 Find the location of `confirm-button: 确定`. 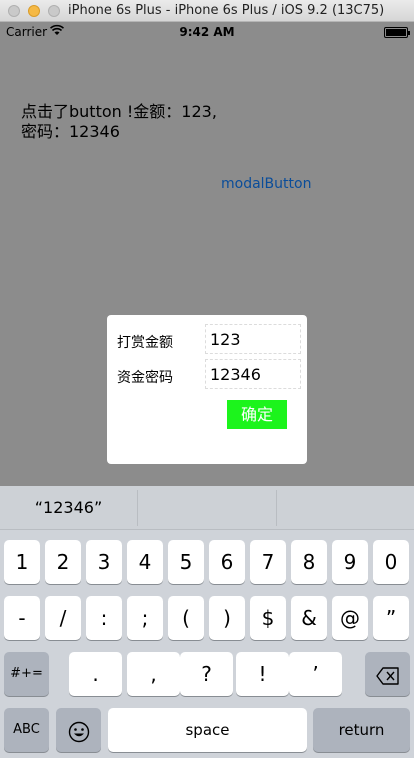

confirm-button: 确定 is located at coordinates (257, 414).